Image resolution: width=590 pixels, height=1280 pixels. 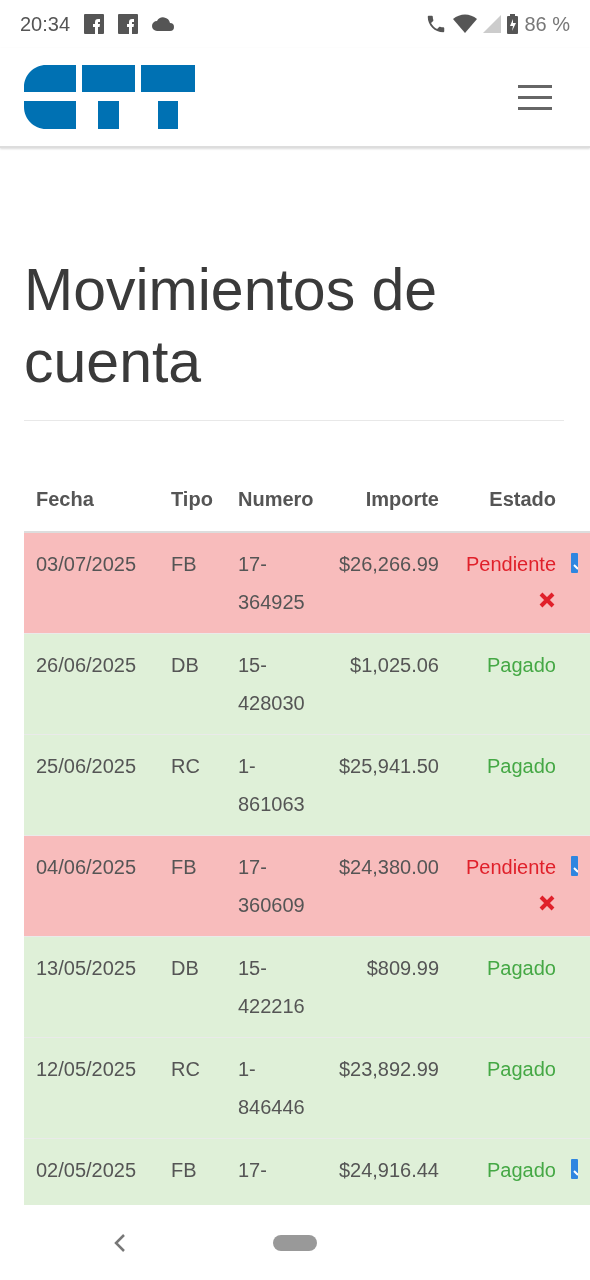 I want to click on home-handle, so click(x=295, y=1242).